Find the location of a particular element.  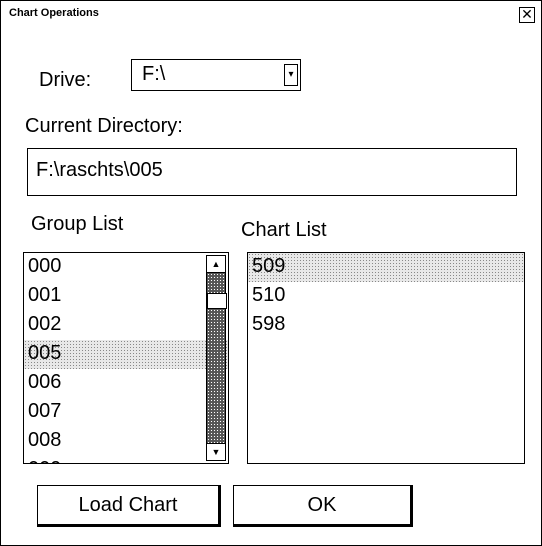

chart-list-item-selected: 509 is located at coordinates (386, 267).